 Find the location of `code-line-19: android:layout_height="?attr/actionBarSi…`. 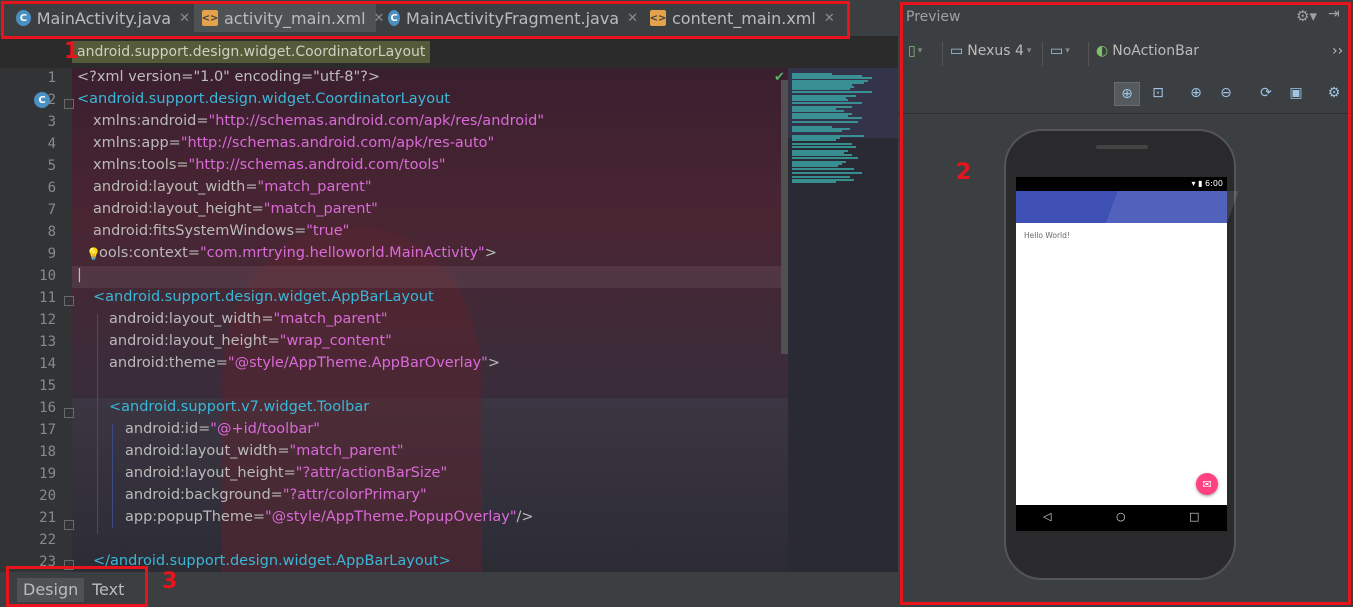

code-line-19: android:layout_height="?attr/actionBarSi… is located at coordinates (286, 473).